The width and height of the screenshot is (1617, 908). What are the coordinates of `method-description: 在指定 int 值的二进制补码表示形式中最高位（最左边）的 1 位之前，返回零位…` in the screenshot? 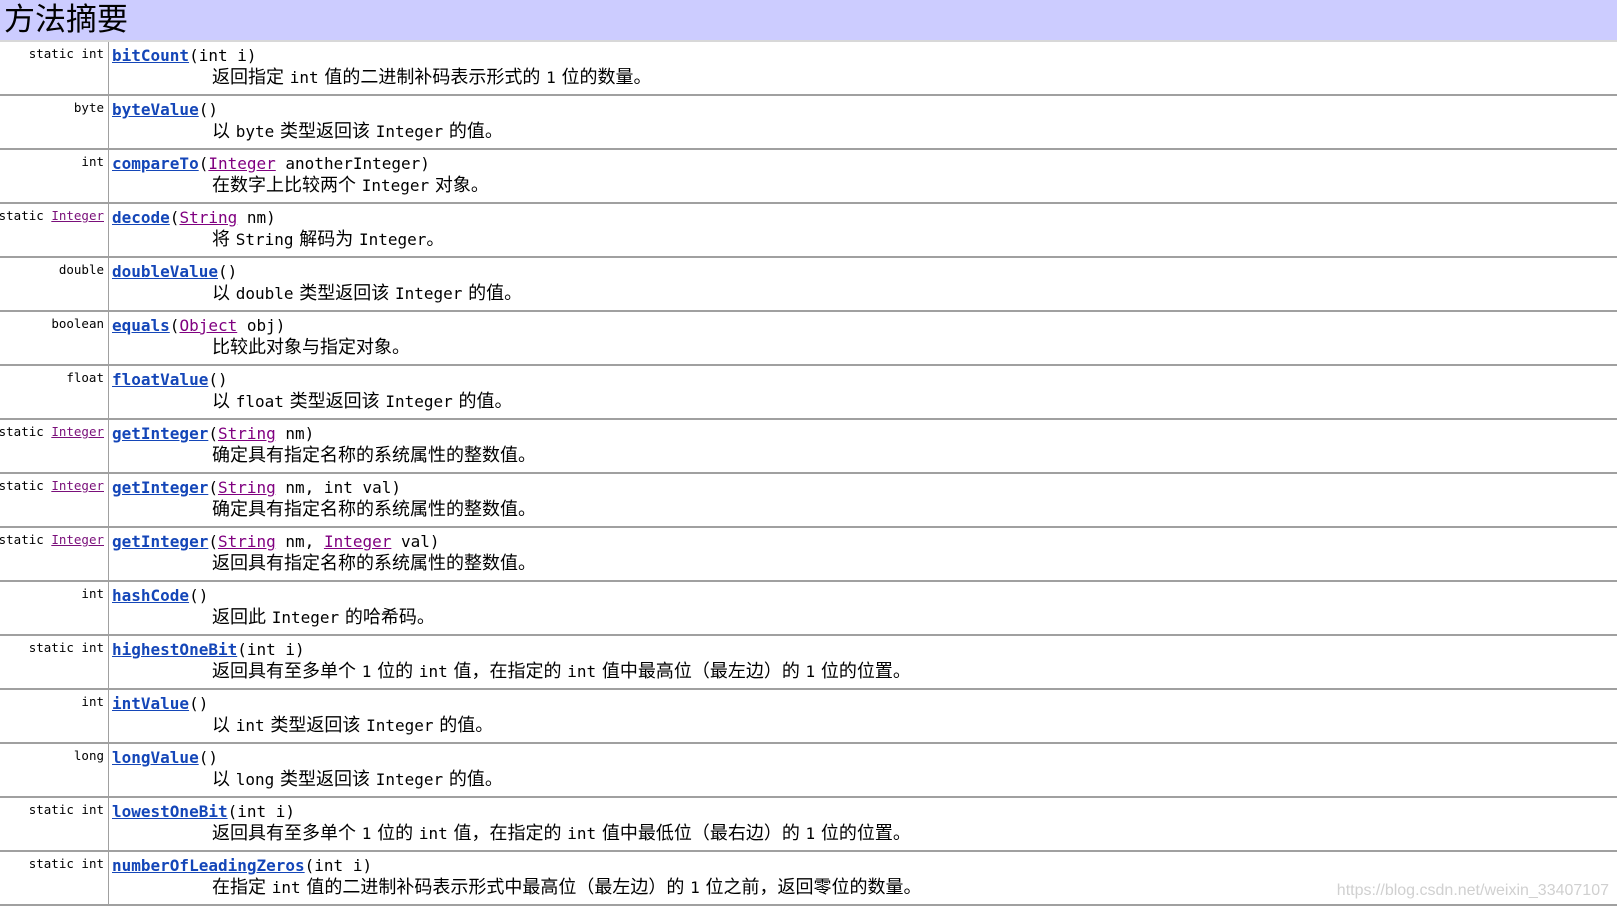 It's located at (567, 887).